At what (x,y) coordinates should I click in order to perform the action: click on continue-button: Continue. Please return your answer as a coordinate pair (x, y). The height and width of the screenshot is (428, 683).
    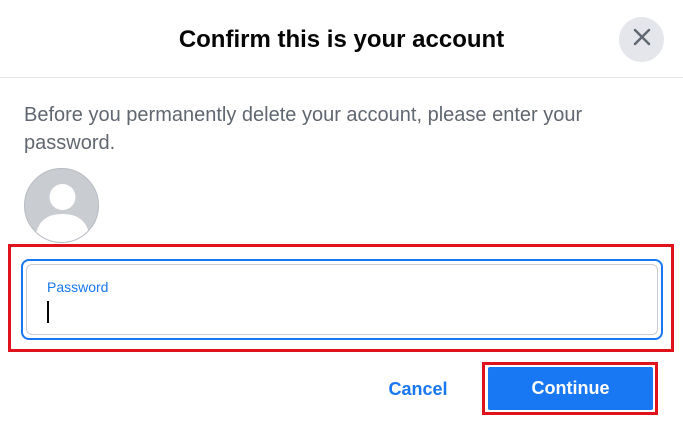
    Looking at the image, I should click on (570, 388).